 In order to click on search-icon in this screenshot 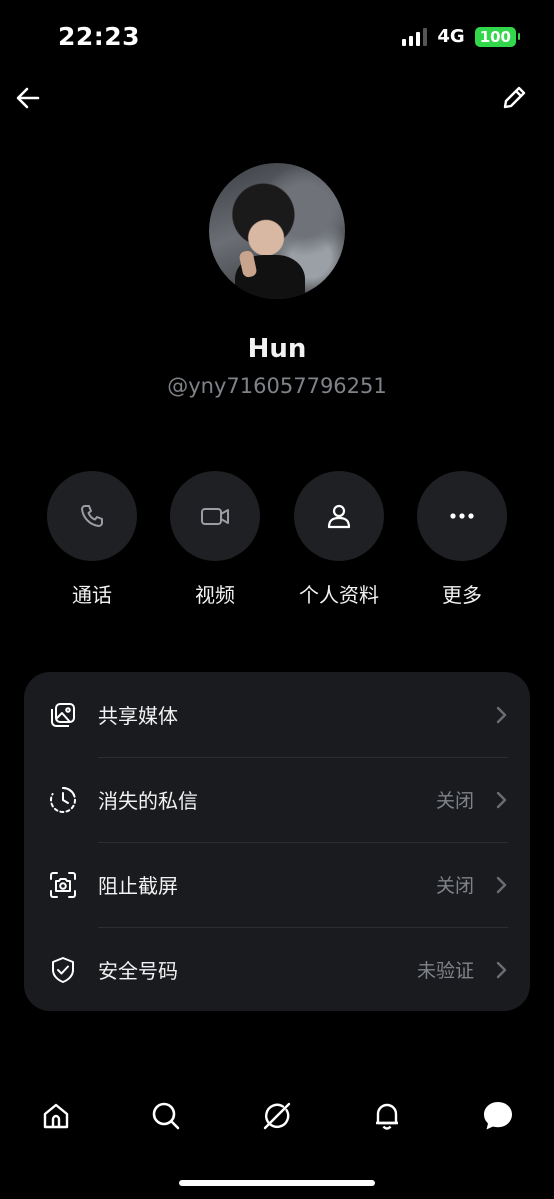, I will do `click(166, 1116)`.